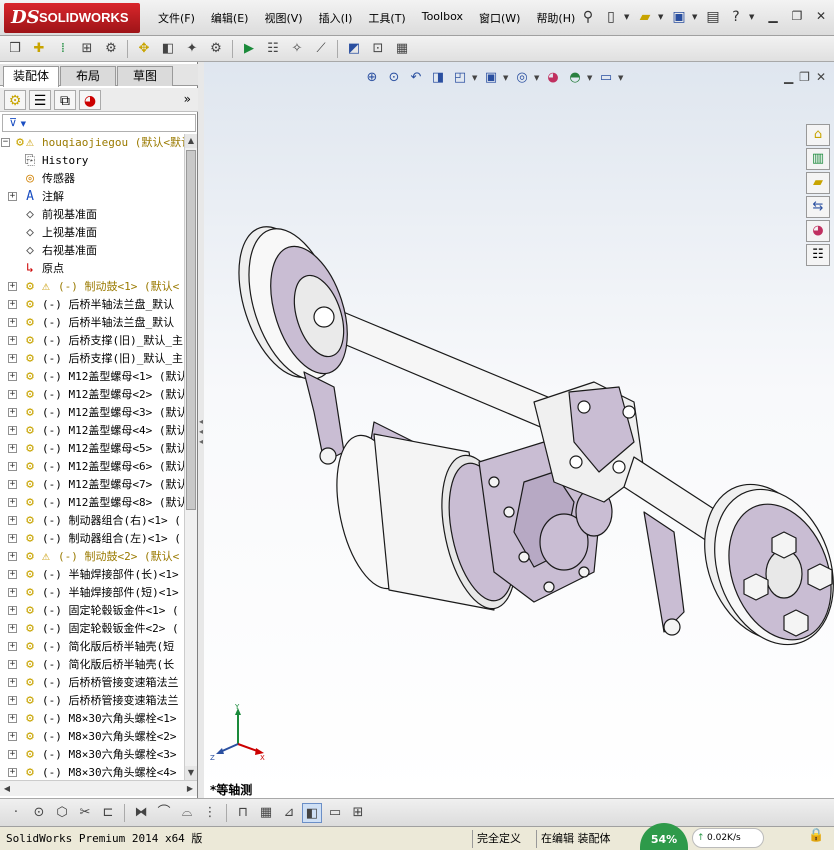 Image resolution: width=834 pixels, height=850 pixels. What do you see at coordinates (144, 49) in the screenshot?
I see `move-component-icon: ✥` at bounding box center [144, 49].